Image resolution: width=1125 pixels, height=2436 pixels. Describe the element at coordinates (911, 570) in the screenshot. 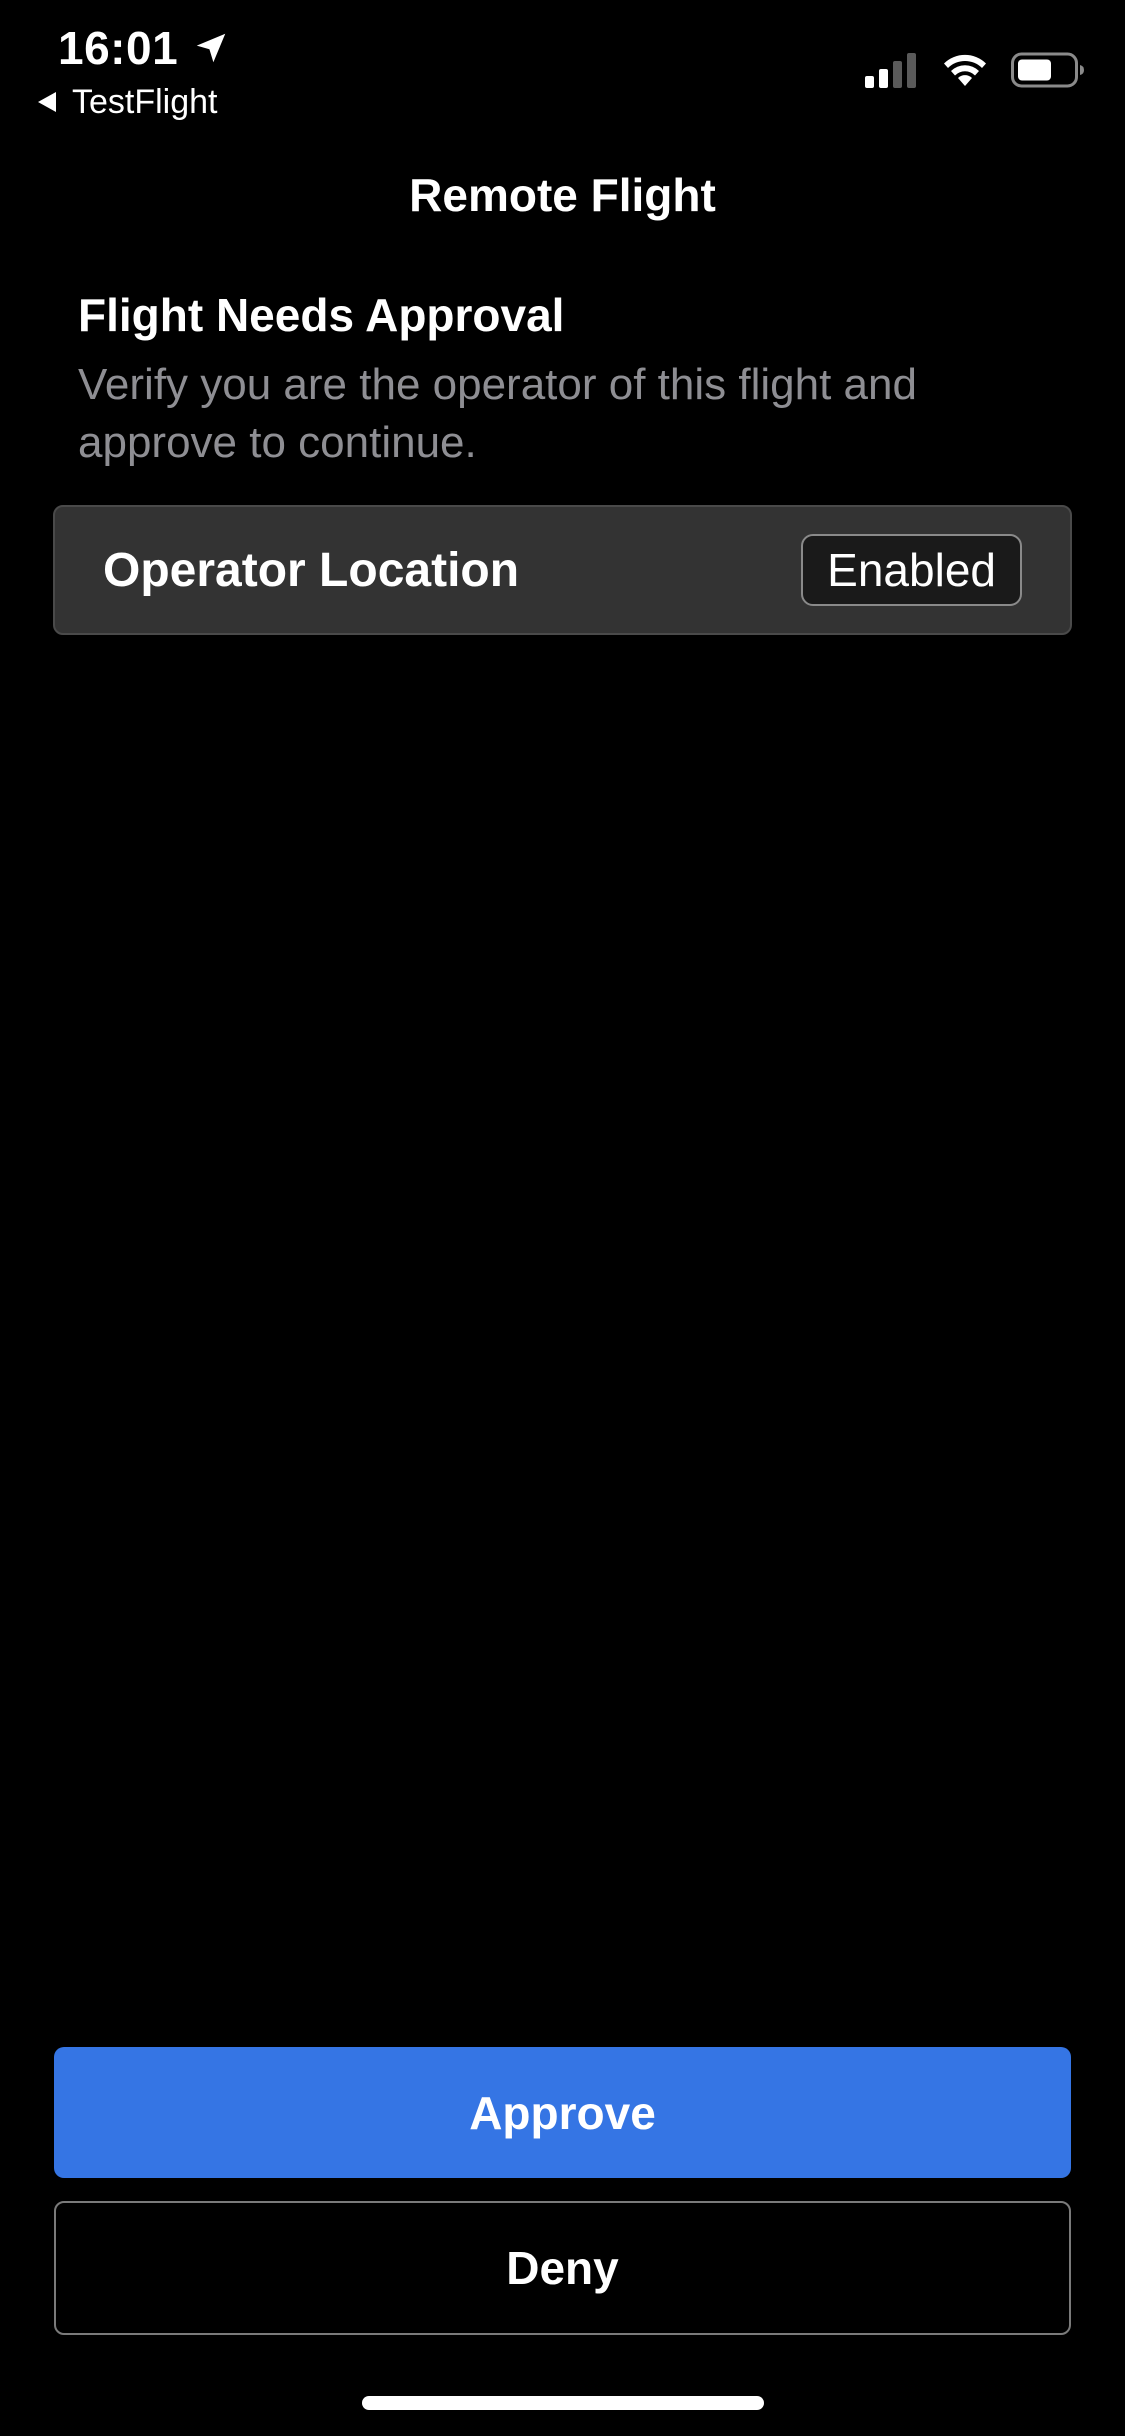

I see `operator-location-status-badge: Enabled` at that location.